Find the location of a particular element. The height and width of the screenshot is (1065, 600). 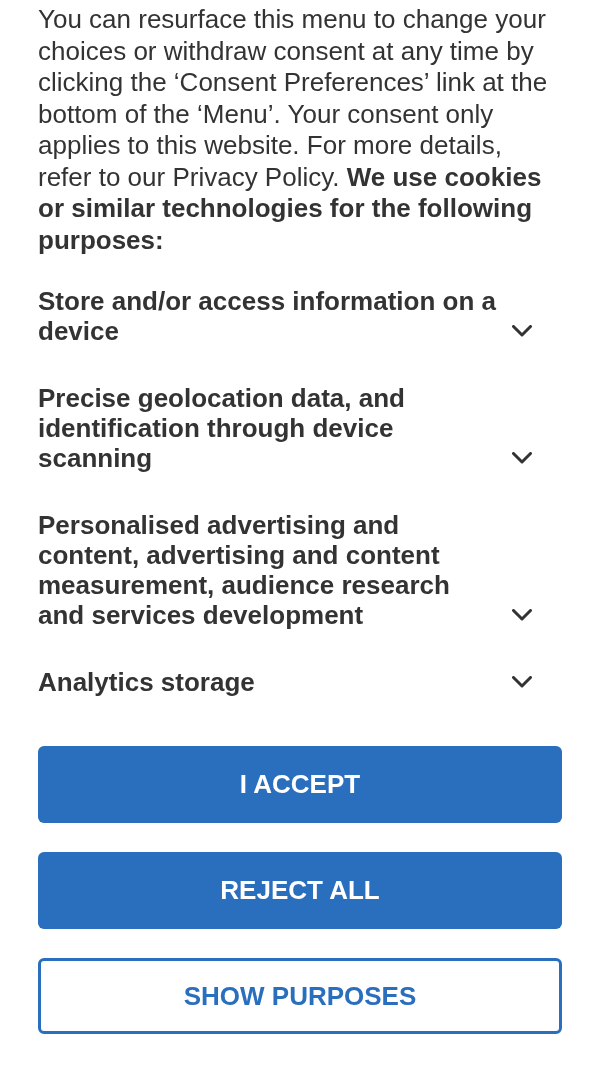

consent-button: SHOW PURPOSES is located at coordinates (300, 996).